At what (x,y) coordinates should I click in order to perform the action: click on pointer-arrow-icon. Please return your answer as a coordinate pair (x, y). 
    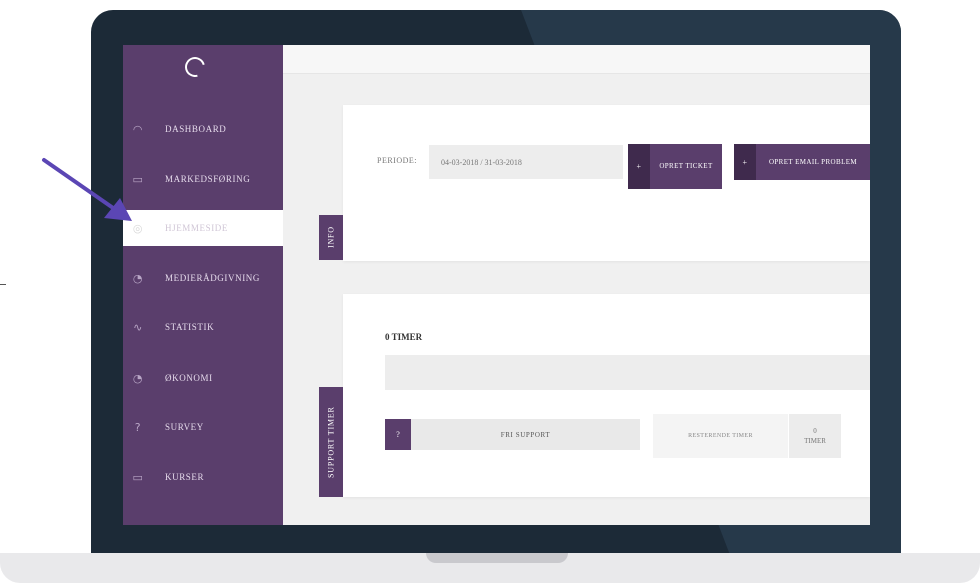
    Looking at the image, I should click on (87, 189).